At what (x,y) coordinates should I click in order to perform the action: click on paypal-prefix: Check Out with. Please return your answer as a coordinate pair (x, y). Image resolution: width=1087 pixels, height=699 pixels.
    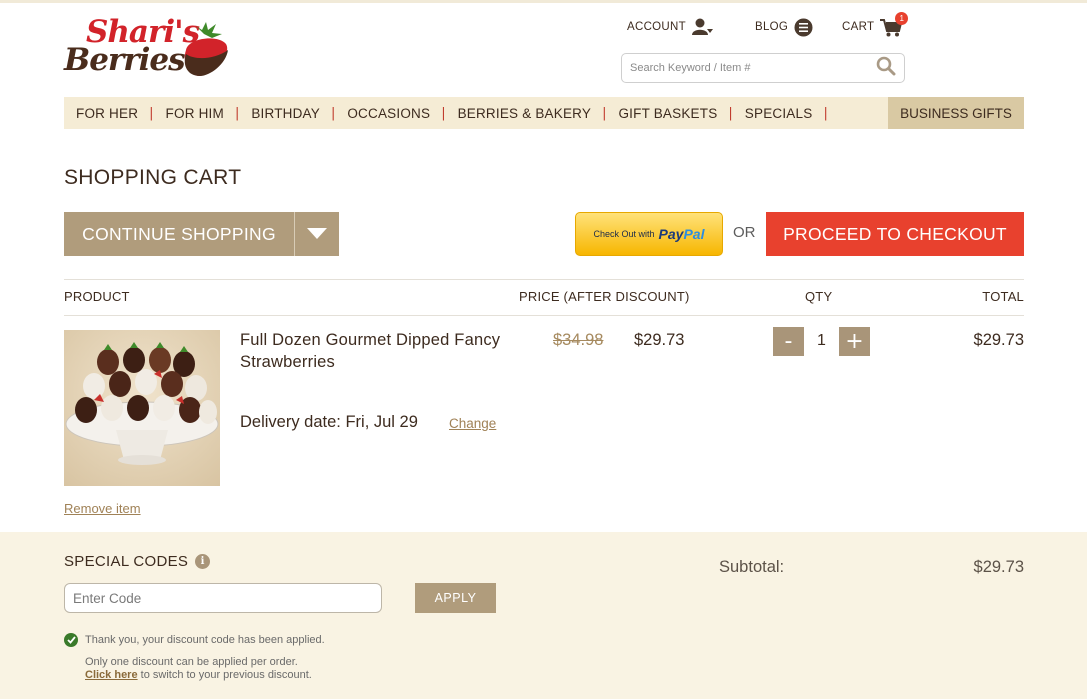
    Looking at the image, I should click on (624, 234).